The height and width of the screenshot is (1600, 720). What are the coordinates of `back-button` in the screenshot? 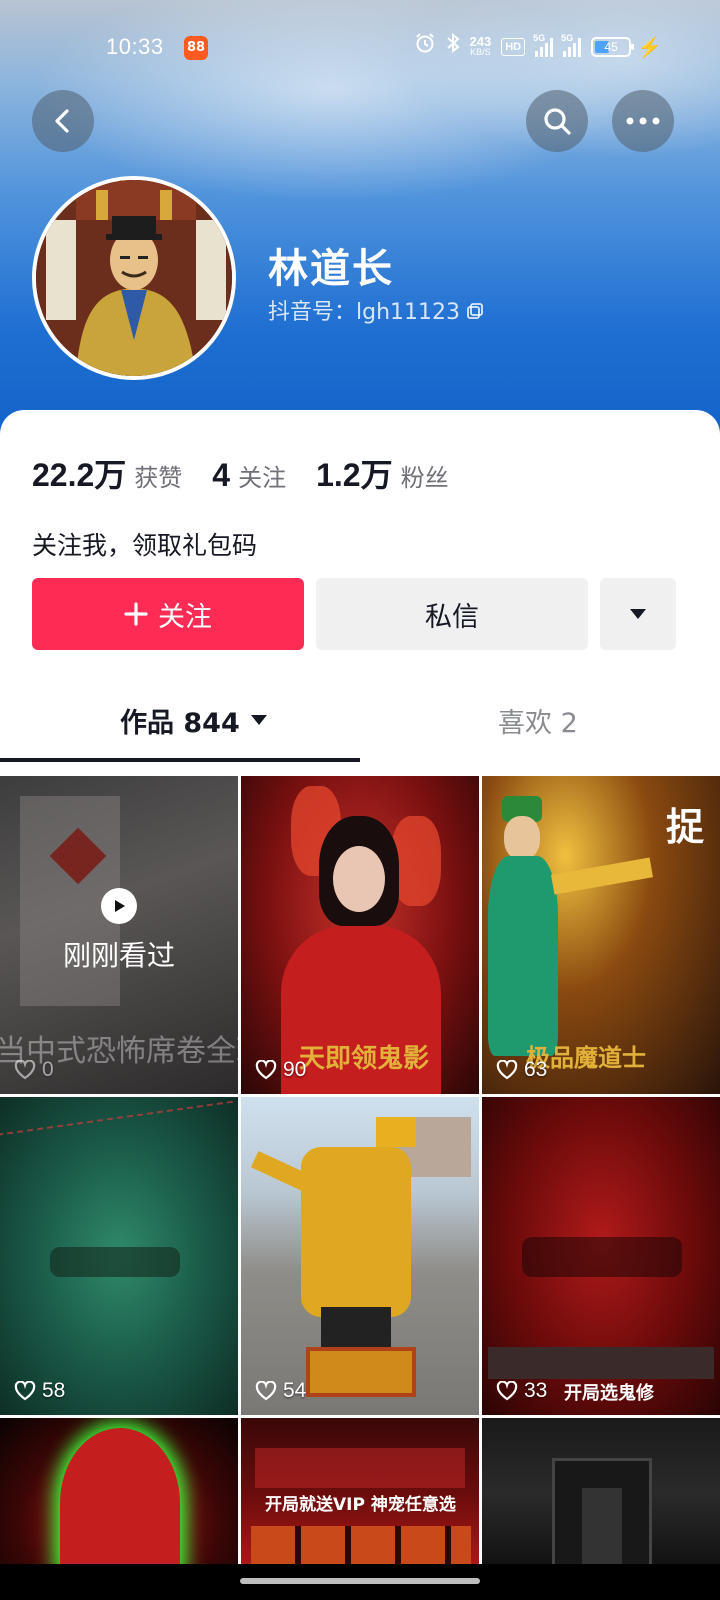 It's located at (63, 121).